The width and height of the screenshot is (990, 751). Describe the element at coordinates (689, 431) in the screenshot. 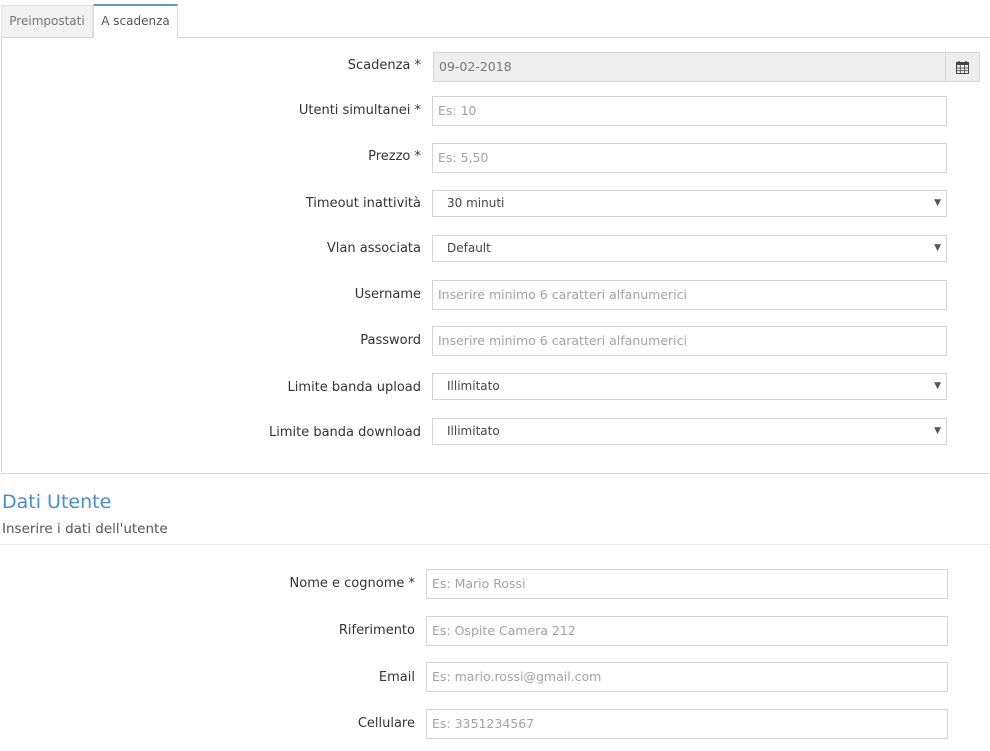

I see `download-select: Illimitato ▼` at that location.